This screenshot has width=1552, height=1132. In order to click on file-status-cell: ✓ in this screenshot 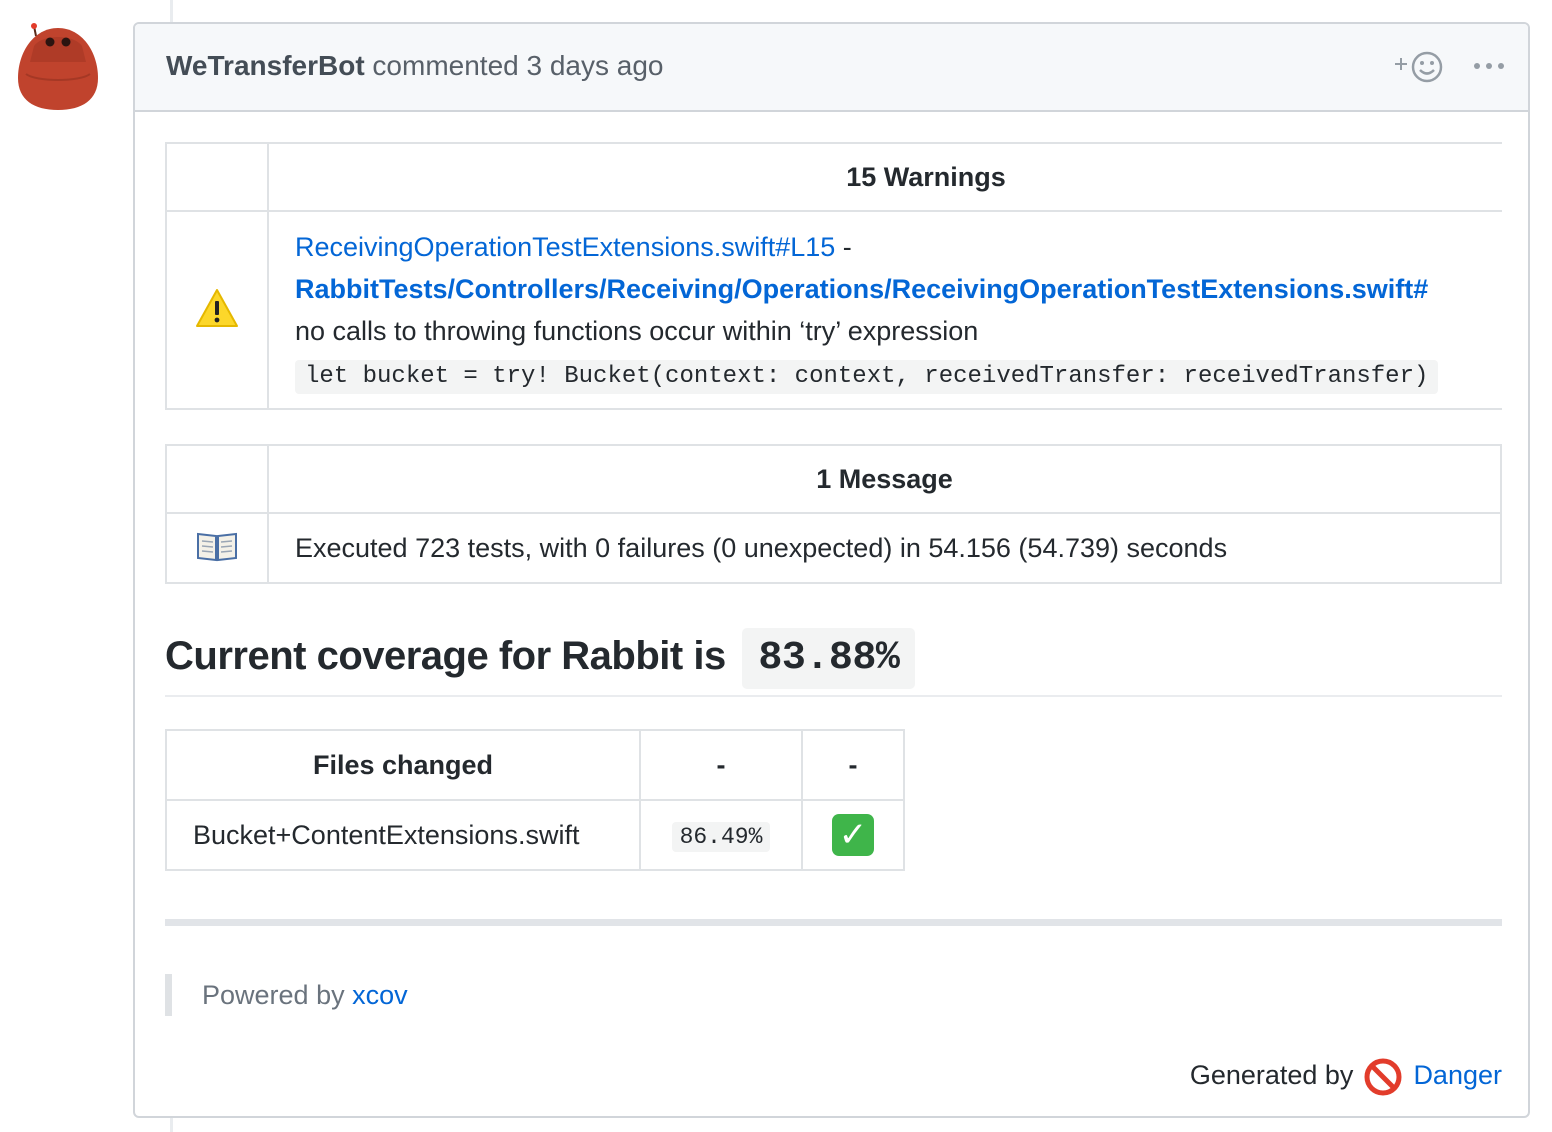, I will do `click(853, 835)`.